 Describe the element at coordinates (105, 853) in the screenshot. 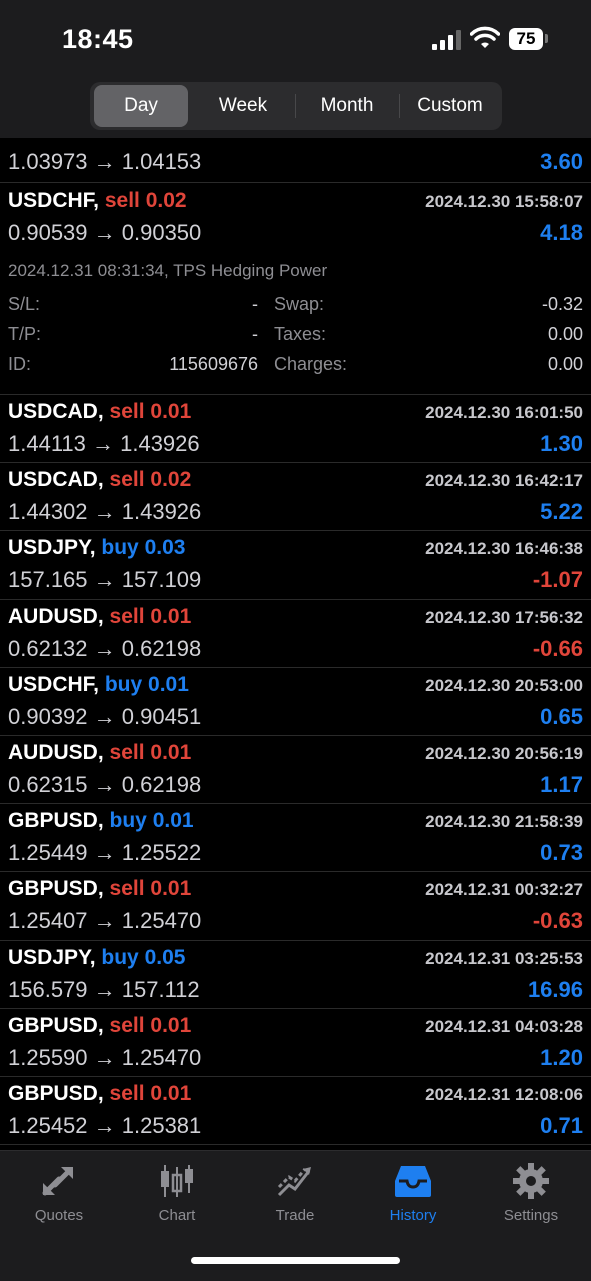

I see `trade-prices: 1.25449 → 1.25522` at that location.